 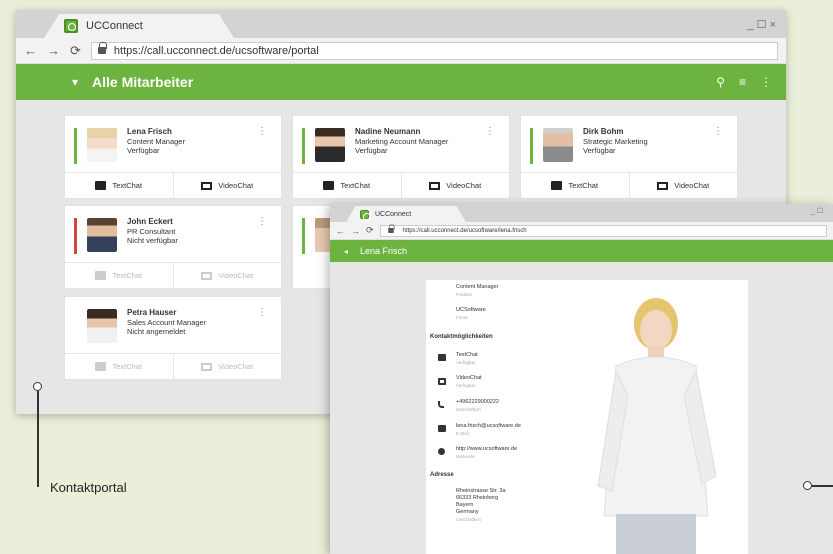 I want to click on contact-name: Nadine Neumann, so click(x=401, y=132).